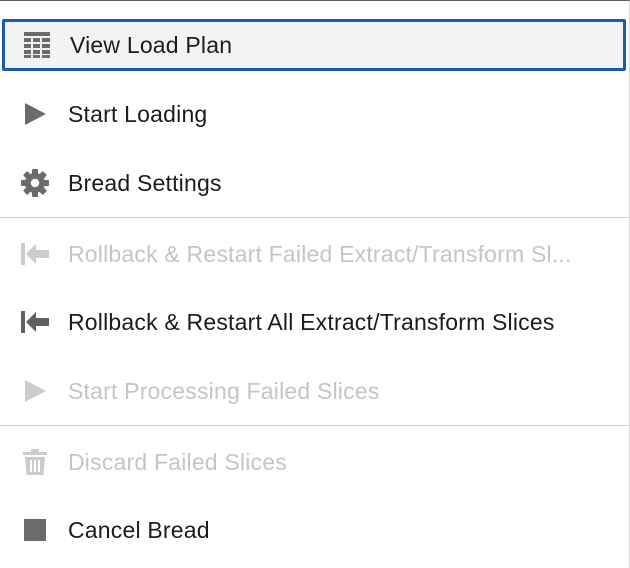  What do you see at coordinates (314, 462) in the screenshot?
I see `menu-item-discard-failed: Discard Failed Slices` at bounding box center [314, 462].